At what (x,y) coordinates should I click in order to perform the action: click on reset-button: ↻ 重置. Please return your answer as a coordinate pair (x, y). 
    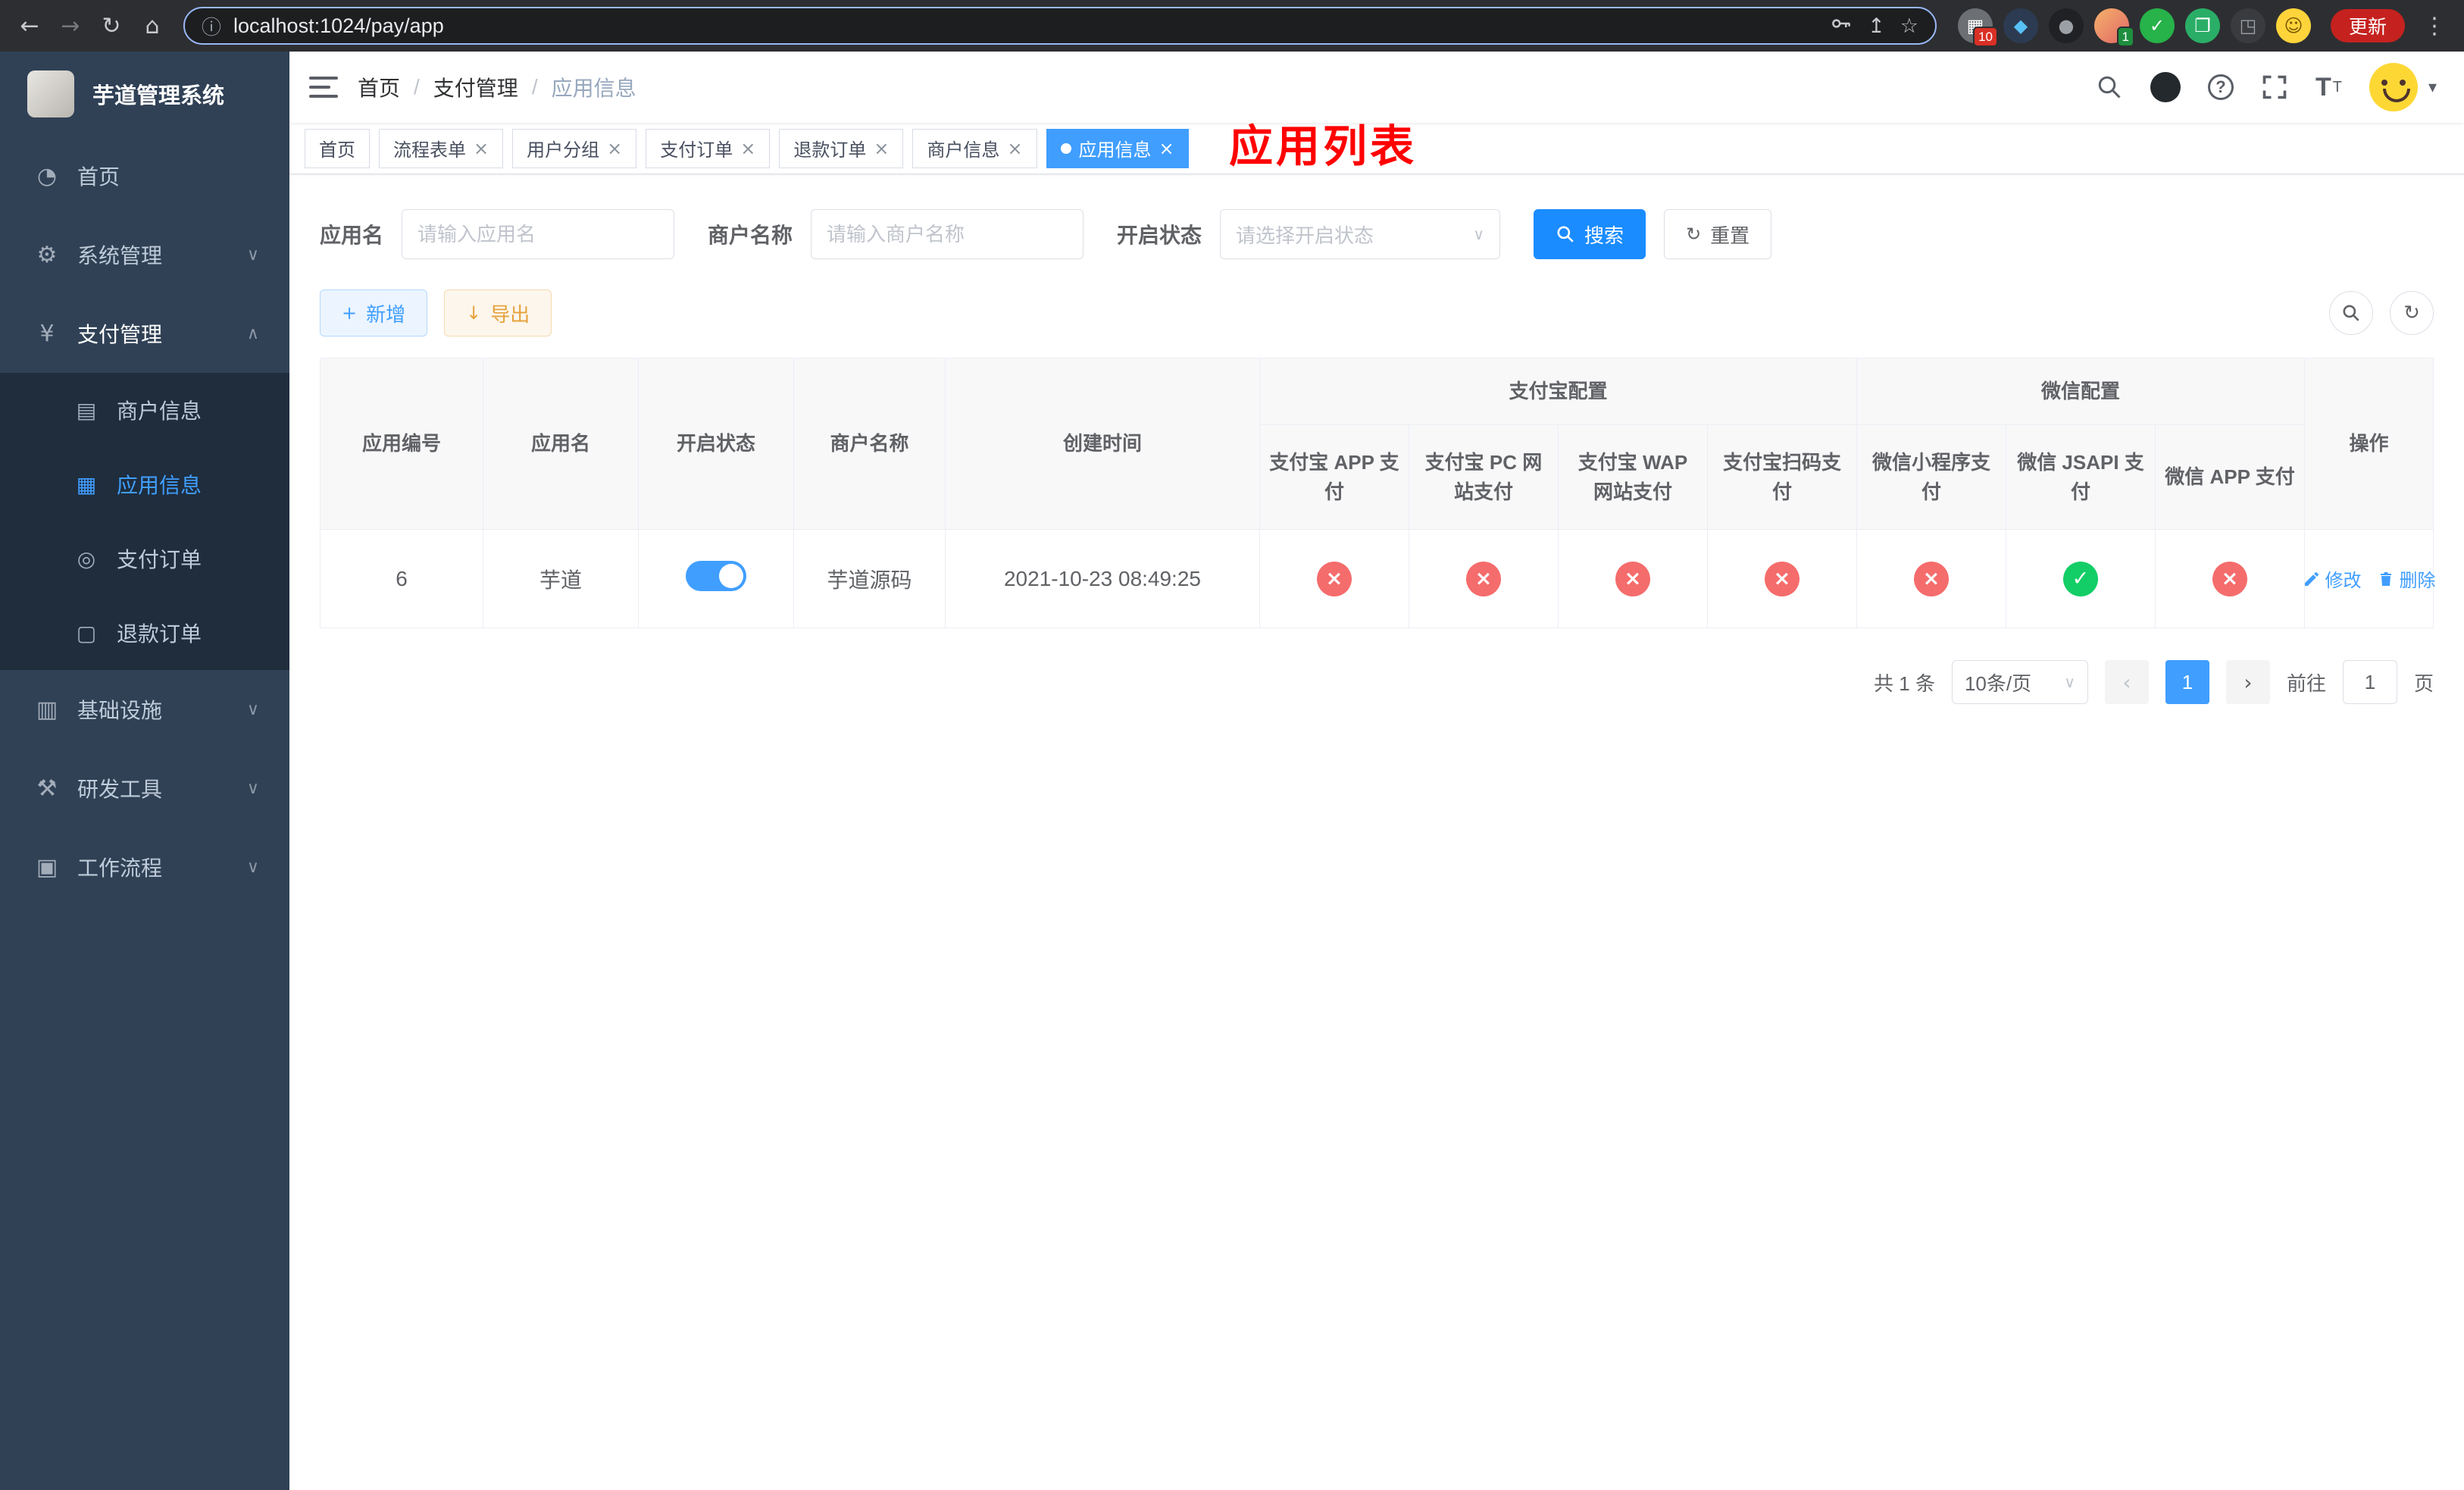
    Looking at the image, I should click on (1718, 234).